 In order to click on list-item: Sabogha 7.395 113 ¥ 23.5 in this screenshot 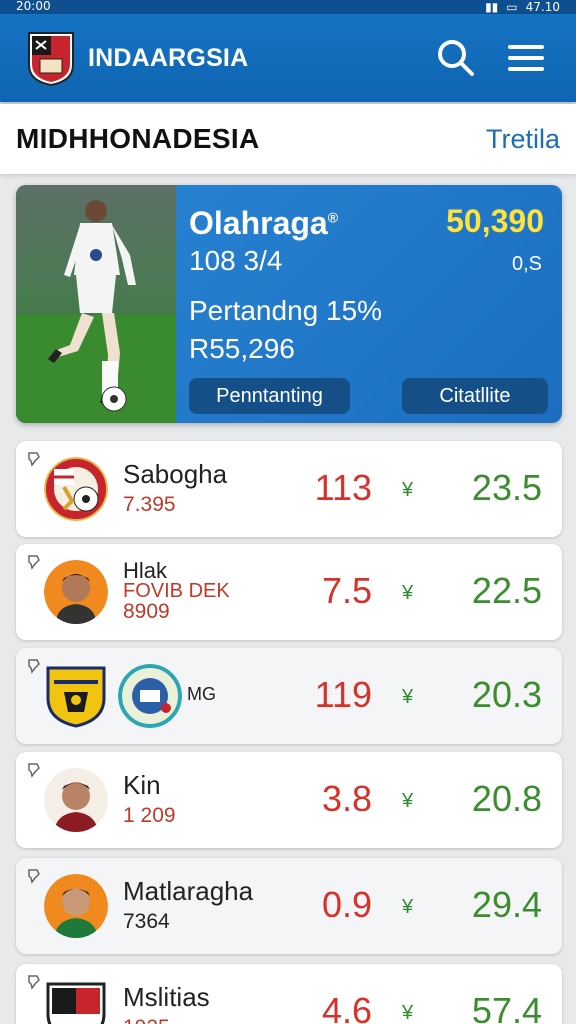, I will do `click(289, 489)`.